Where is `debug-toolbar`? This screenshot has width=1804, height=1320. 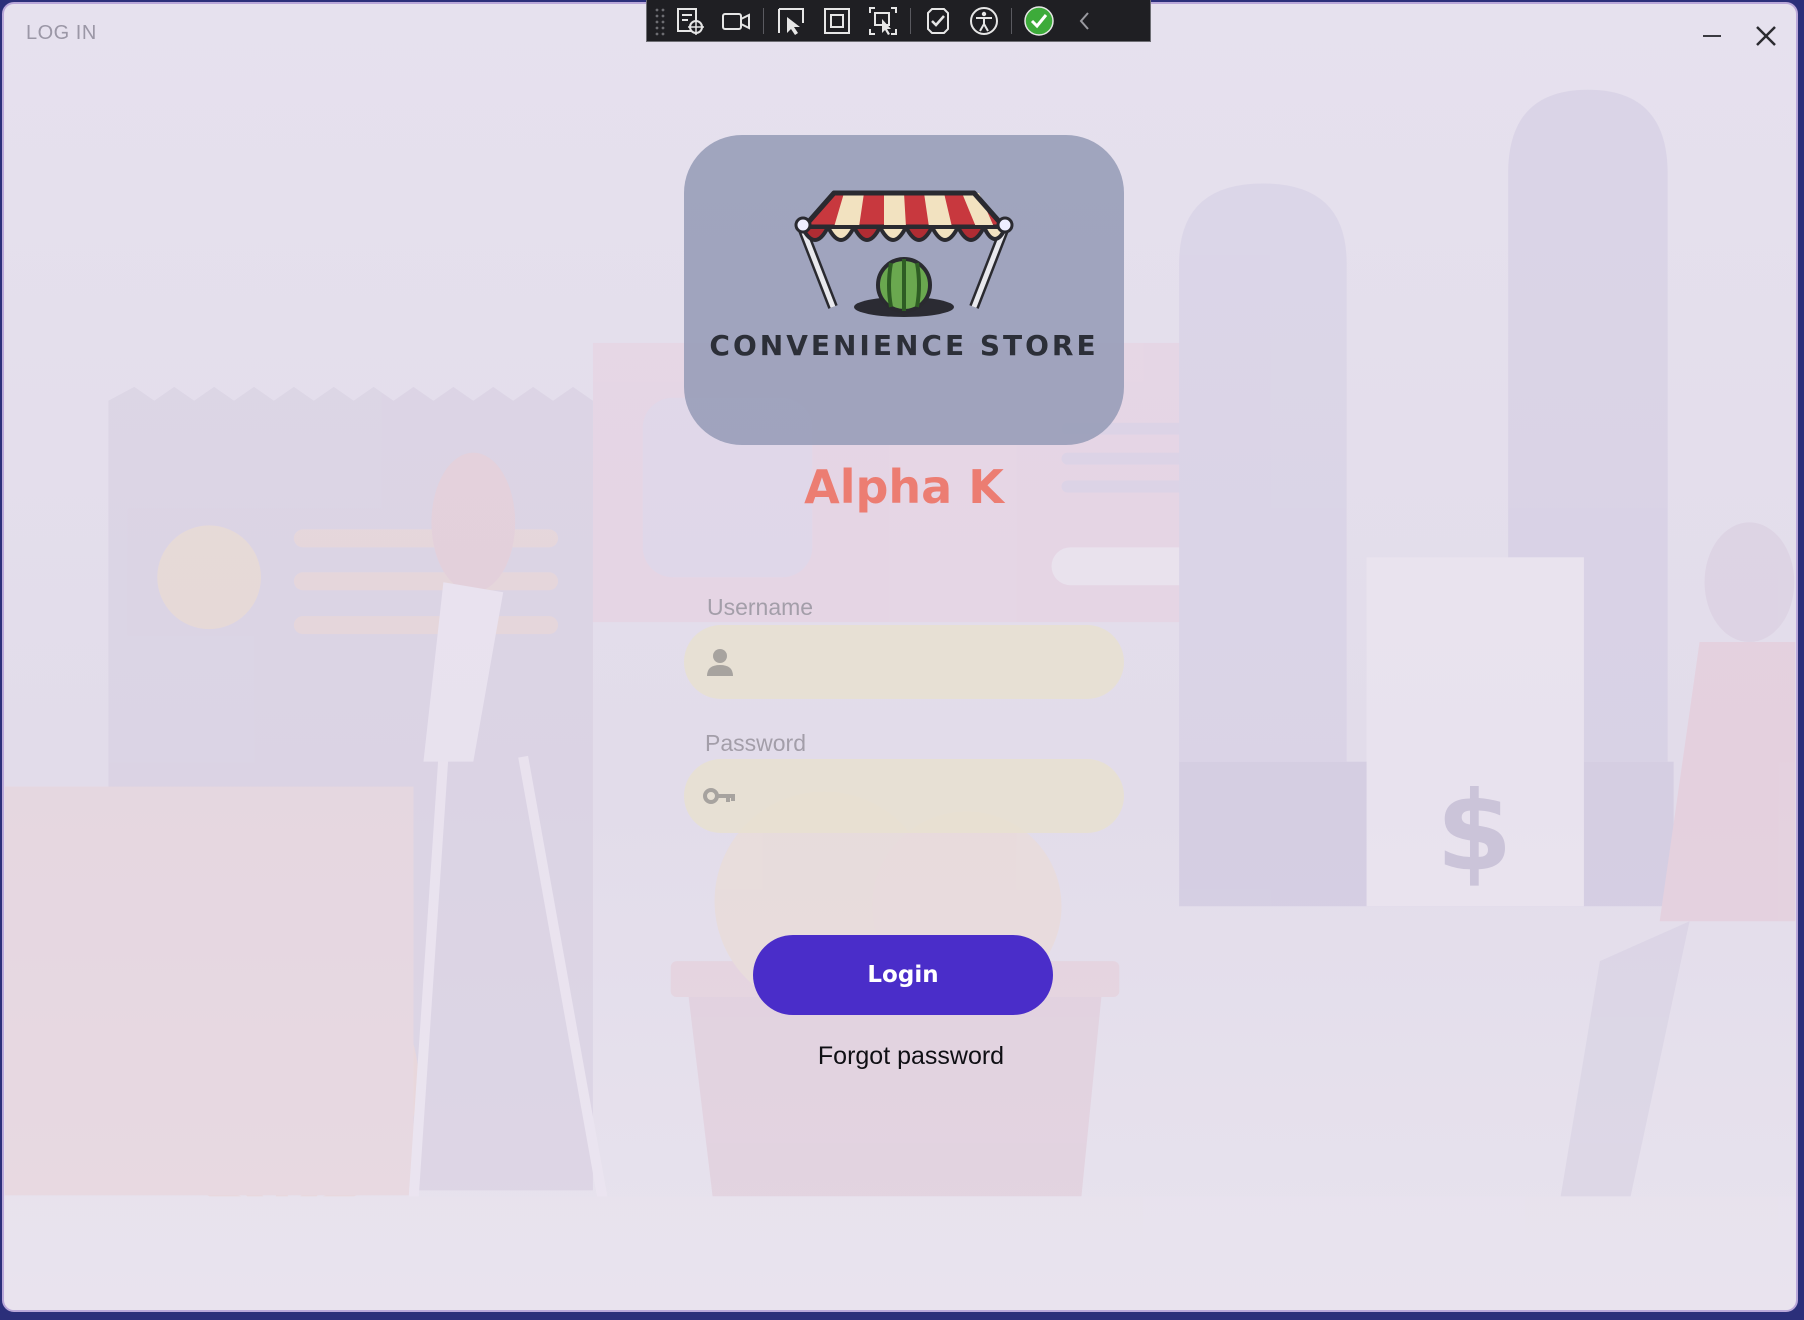
debug-toolbar is located at coordinates (898, 21).